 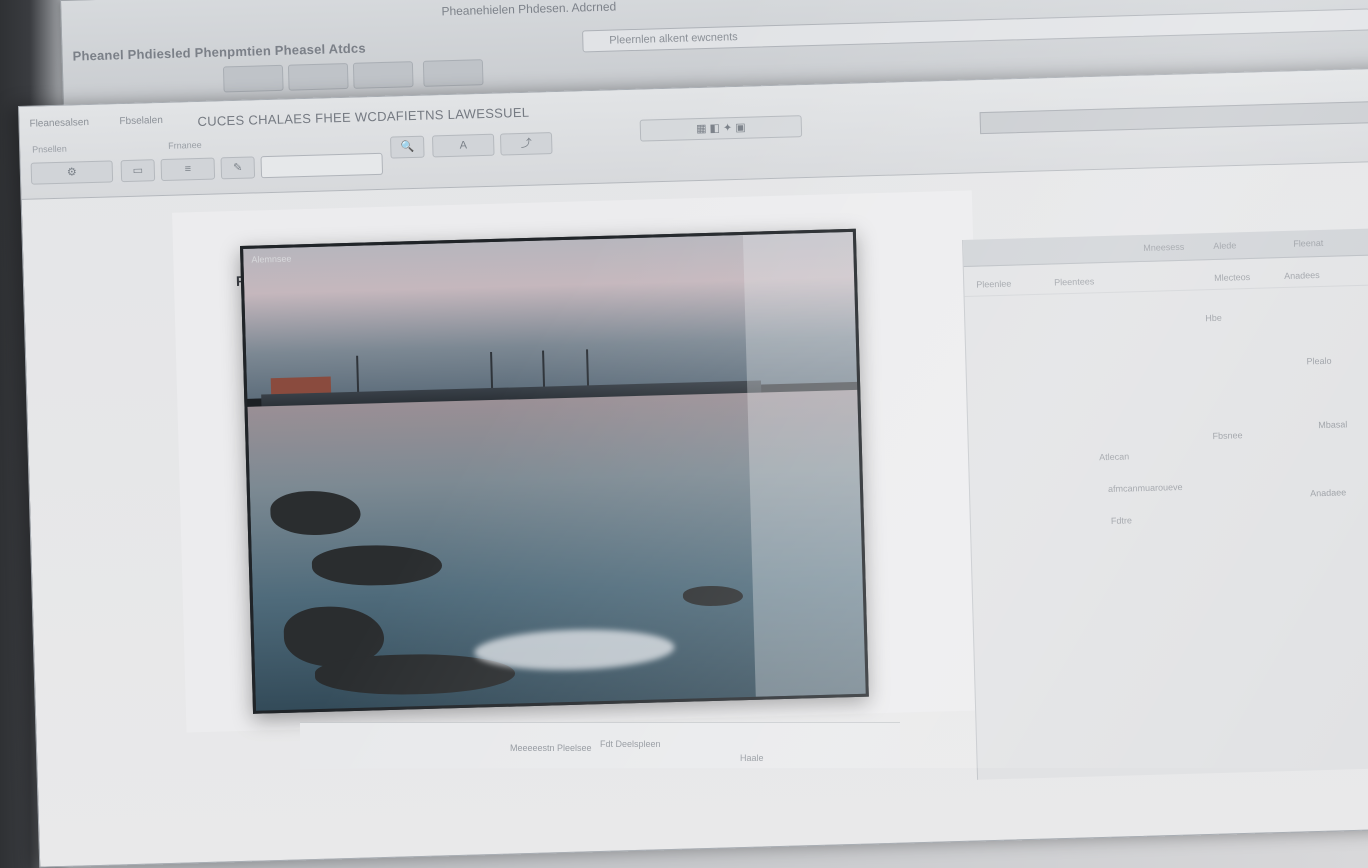 What do you see at coordinates (1166, 290) in the screenshot?
I see `divider` at bounding box center [1166, 290].